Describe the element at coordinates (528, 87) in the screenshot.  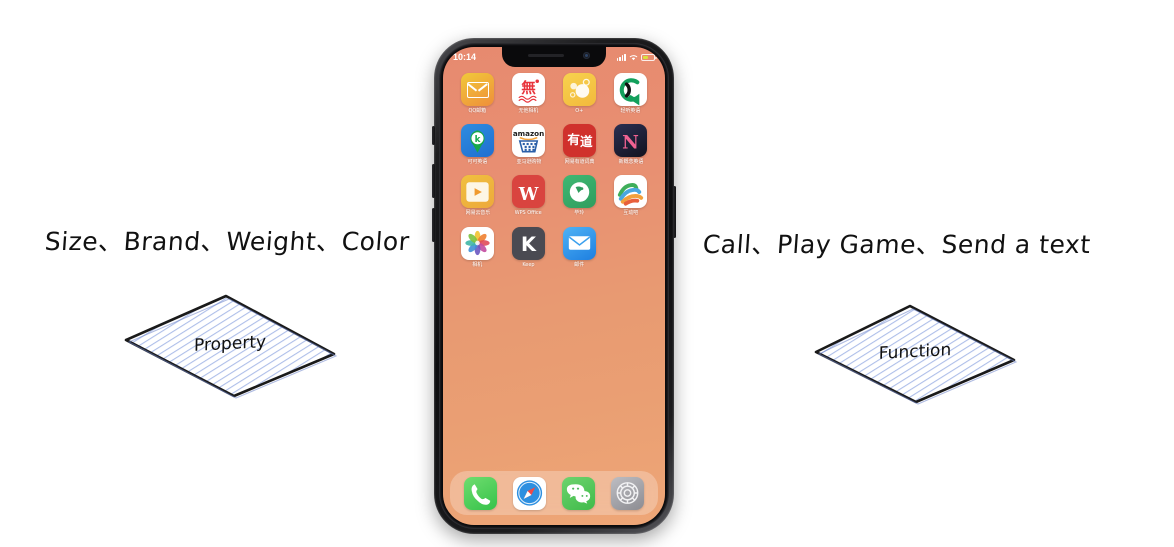
I see `svg-text: 無` at that location.